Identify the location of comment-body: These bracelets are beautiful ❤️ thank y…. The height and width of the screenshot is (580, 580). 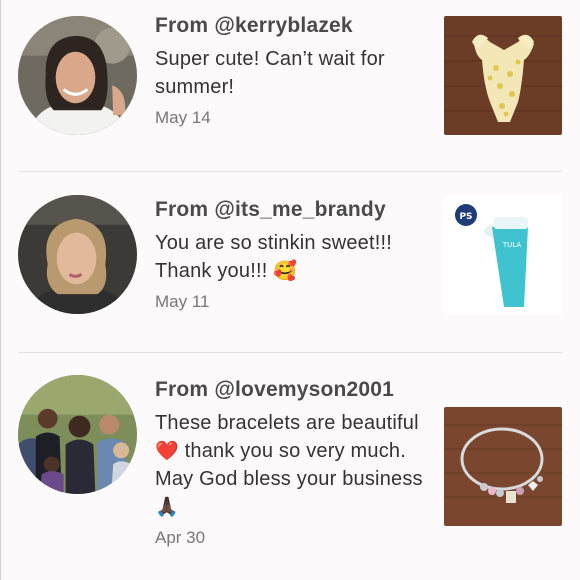
(292, 465).